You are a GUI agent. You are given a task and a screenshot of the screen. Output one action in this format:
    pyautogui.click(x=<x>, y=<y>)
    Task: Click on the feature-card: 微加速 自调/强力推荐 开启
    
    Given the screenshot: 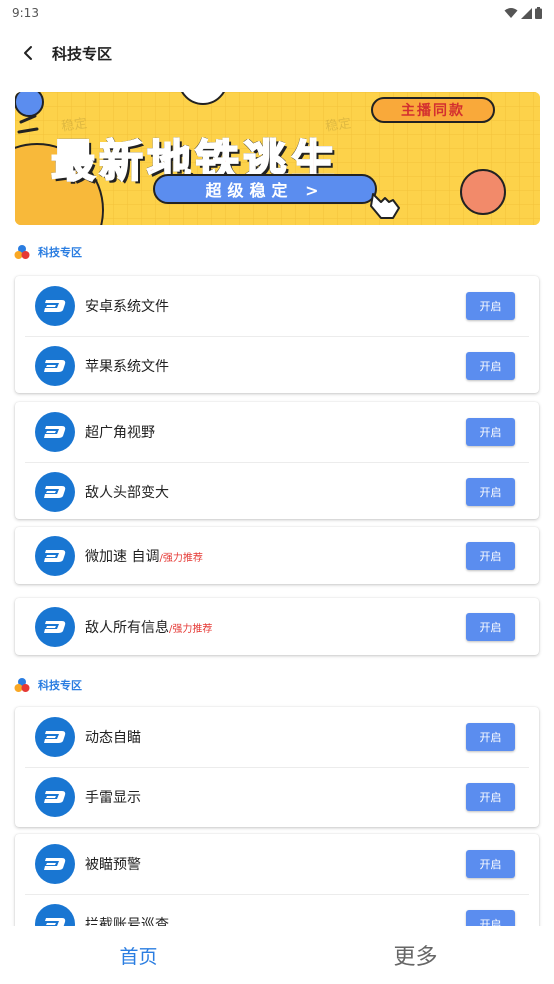 What is the action you would take?
    pyautogui.click(x=277, y=555)
    